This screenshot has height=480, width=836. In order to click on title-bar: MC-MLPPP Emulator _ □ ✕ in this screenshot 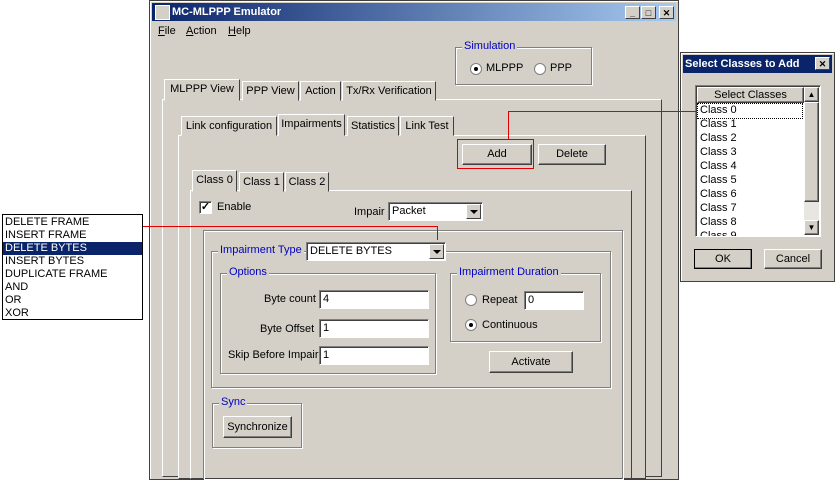, I will do `click(414, 12)`.